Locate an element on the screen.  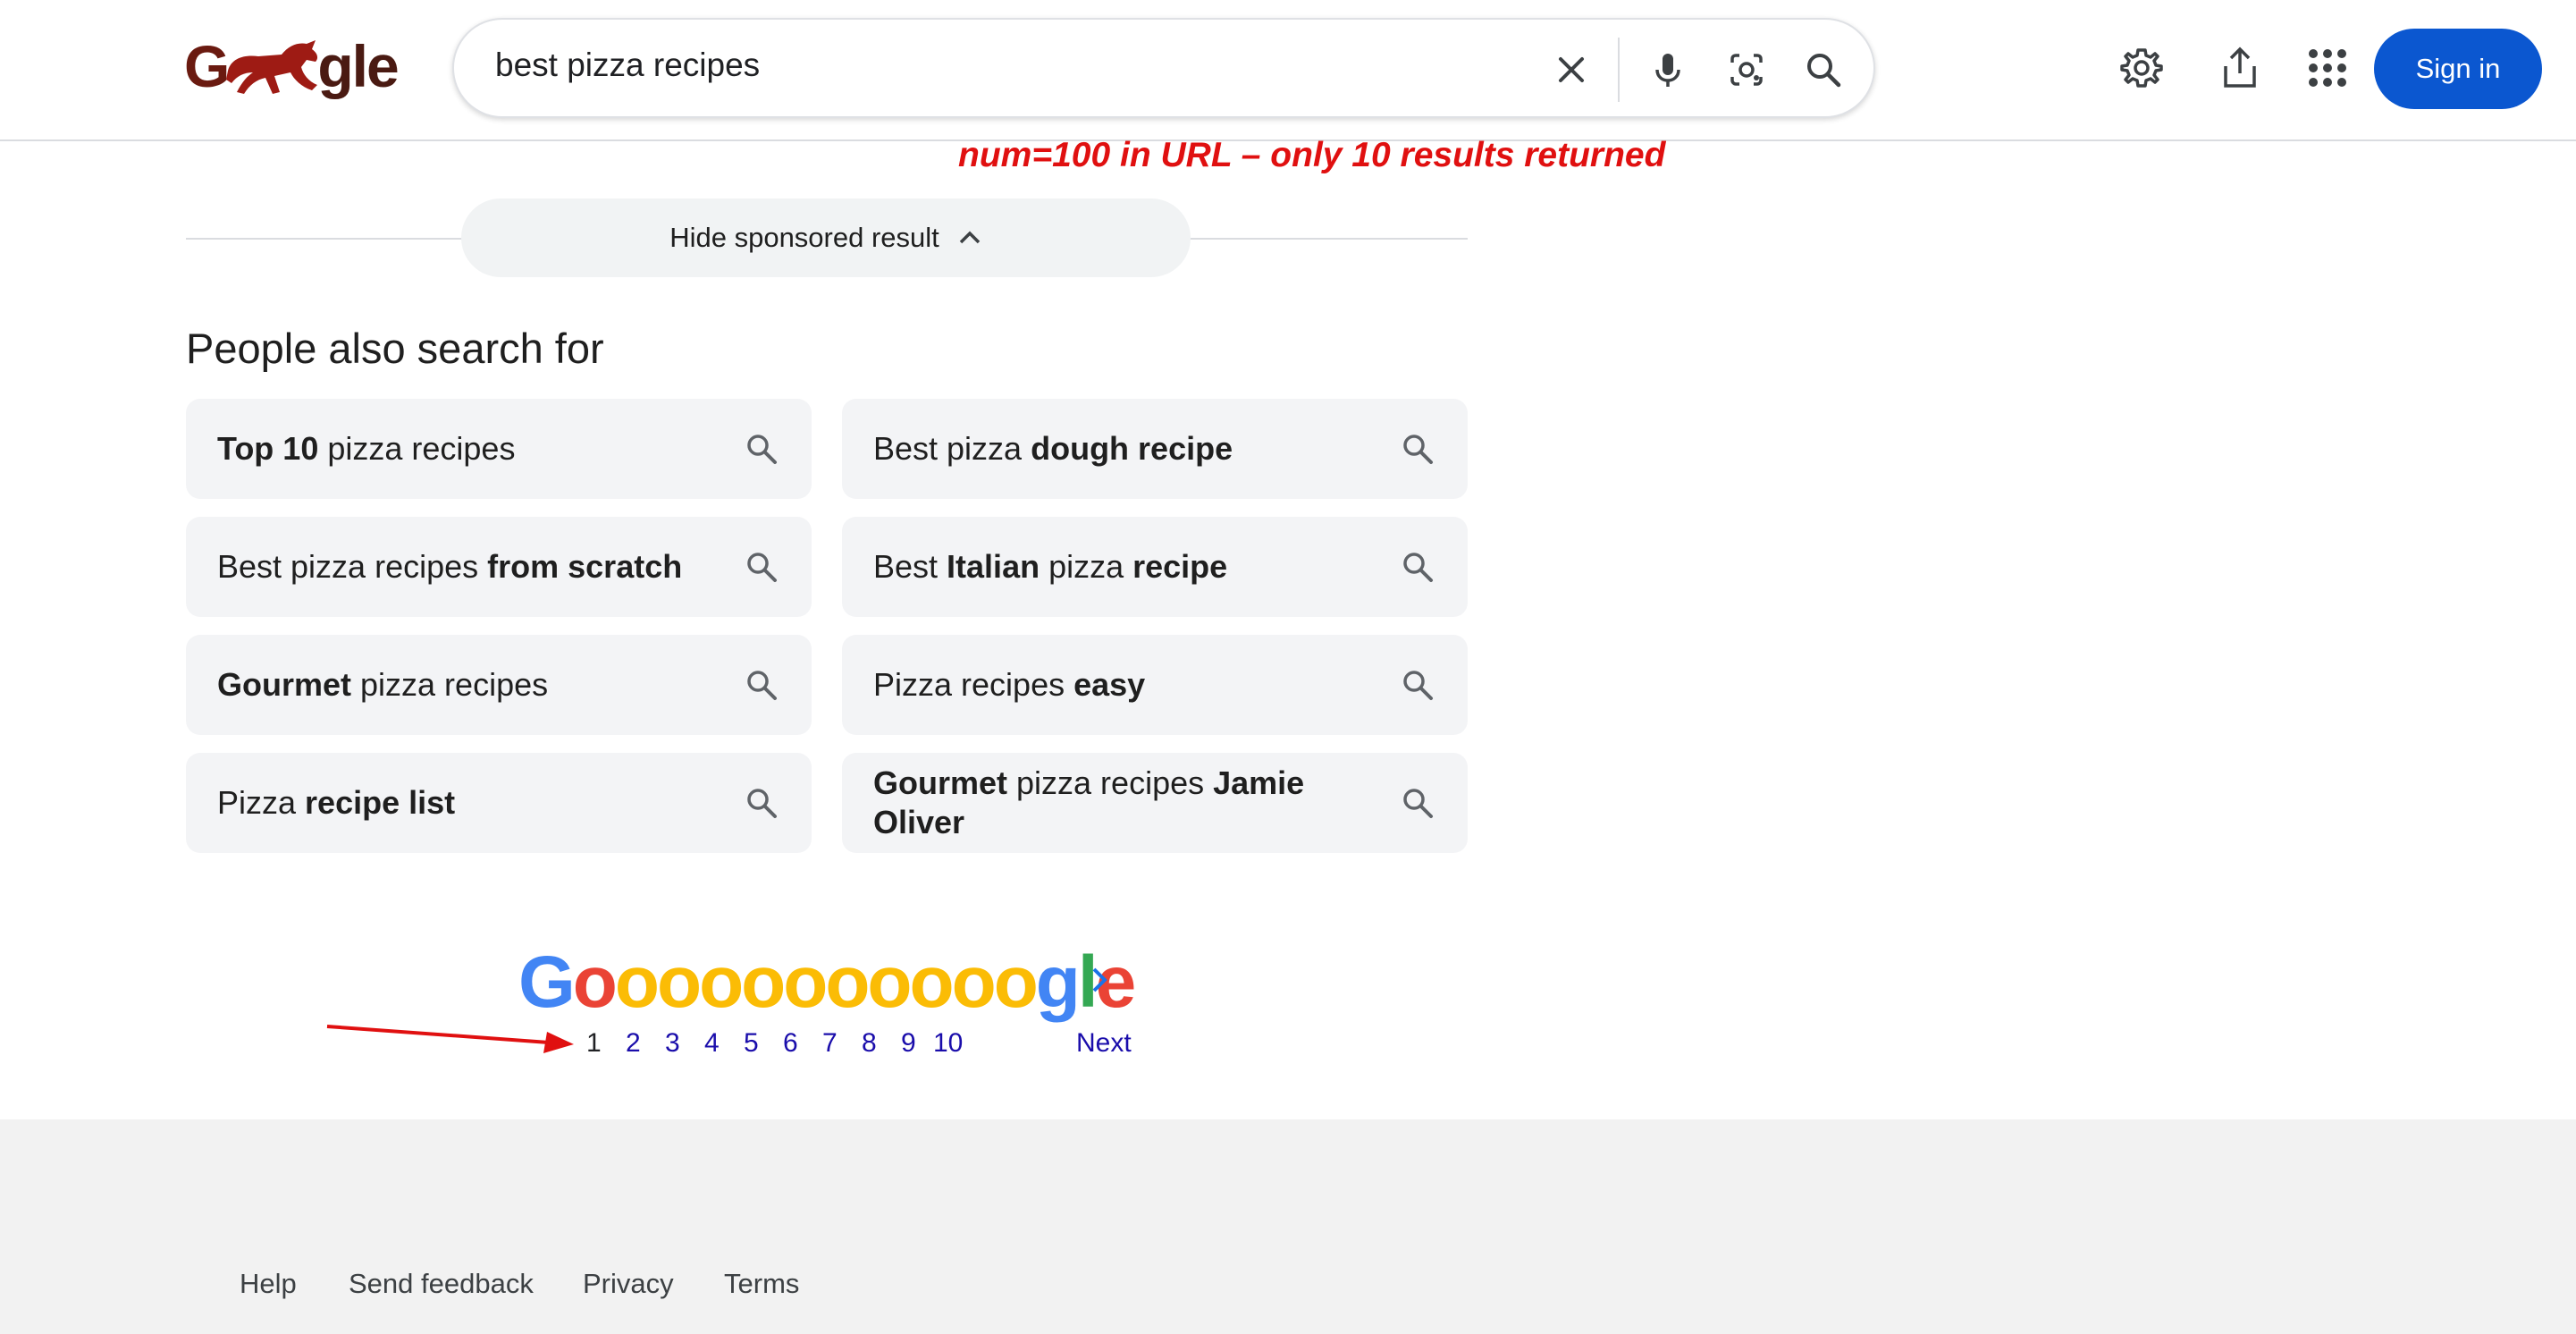
related-search-chip: Best pizza dough recipe is located at coordinates (1155, 449).